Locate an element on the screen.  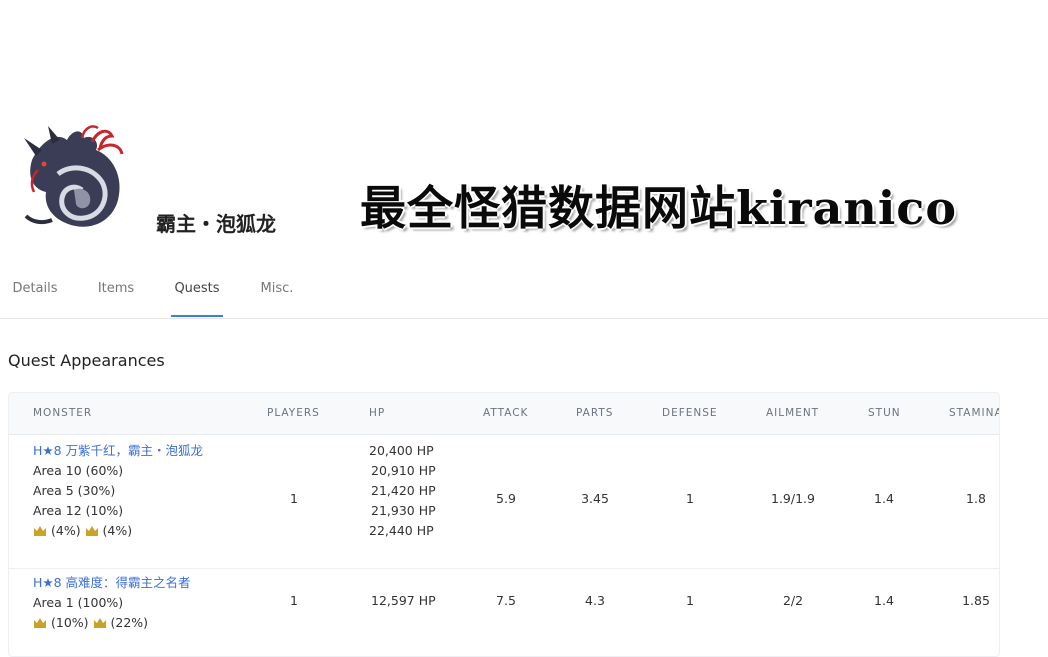
column-header-players: PLAYERS is located at coordinates (293, 413).